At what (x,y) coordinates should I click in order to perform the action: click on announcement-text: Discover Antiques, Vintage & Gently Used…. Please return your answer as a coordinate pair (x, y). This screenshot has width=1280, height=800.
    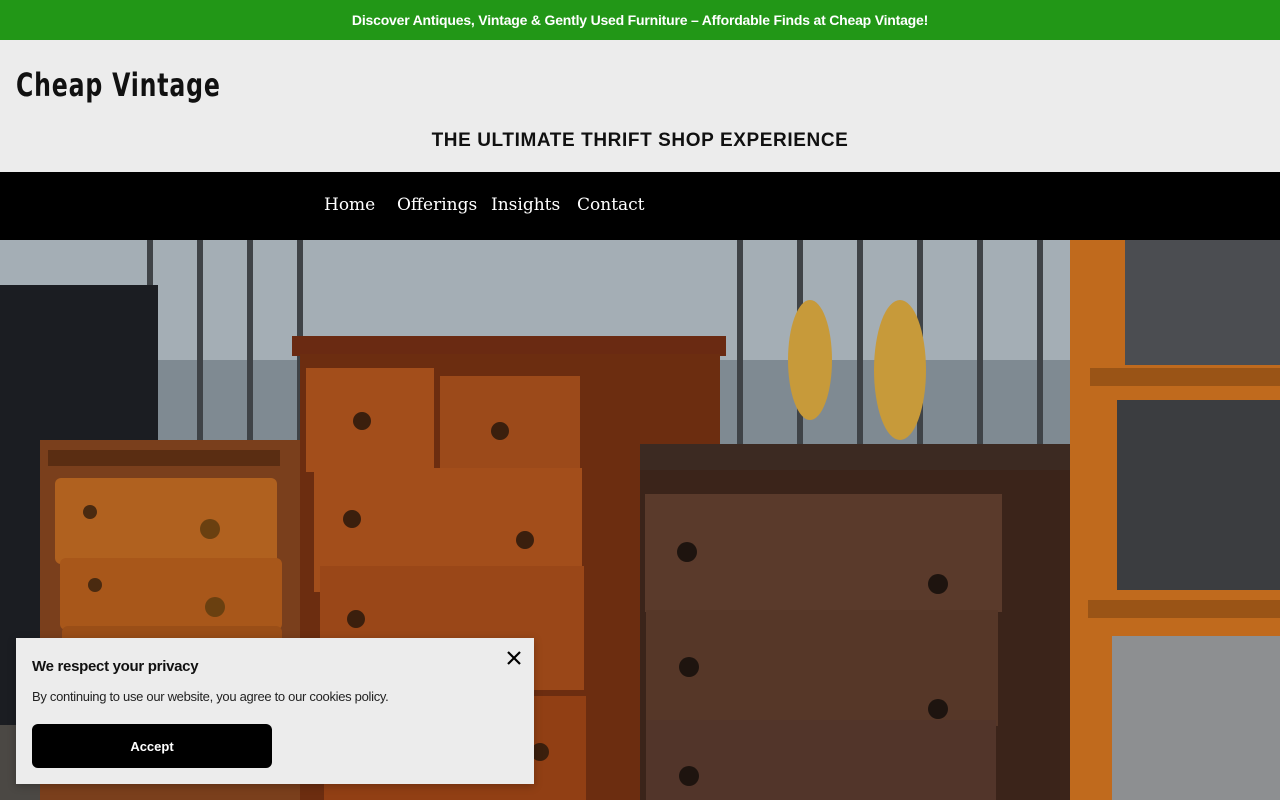
    Looking at the image, I should click on (640, 20).